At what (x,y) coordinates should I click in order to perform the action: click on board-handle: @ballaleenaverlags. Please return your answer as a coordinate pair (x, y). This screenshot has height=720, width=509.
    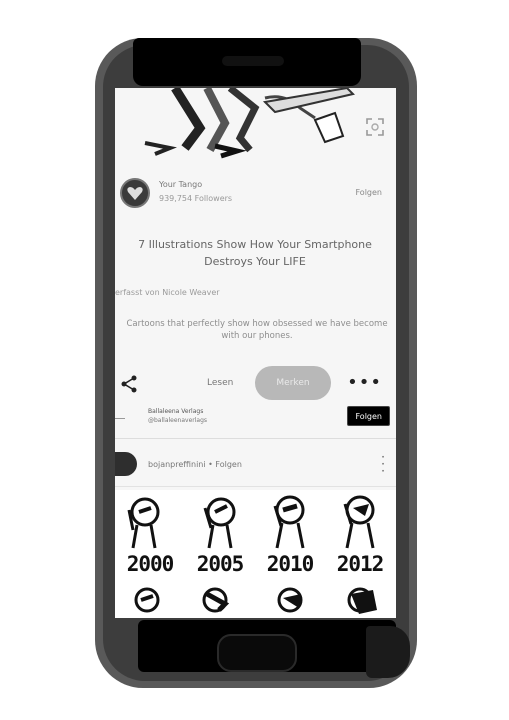
    Looking at the image, I should click on (178, 420).